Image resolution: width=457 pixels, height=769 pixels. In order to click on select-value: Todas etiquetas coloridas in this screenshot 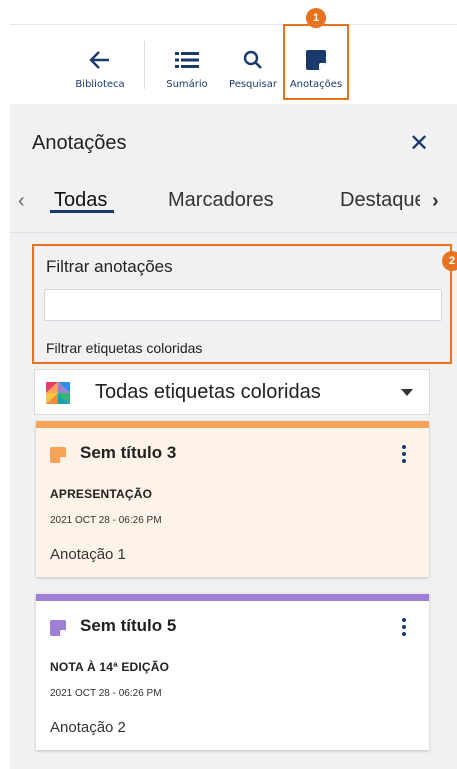, I will do `click(208, 392)`.